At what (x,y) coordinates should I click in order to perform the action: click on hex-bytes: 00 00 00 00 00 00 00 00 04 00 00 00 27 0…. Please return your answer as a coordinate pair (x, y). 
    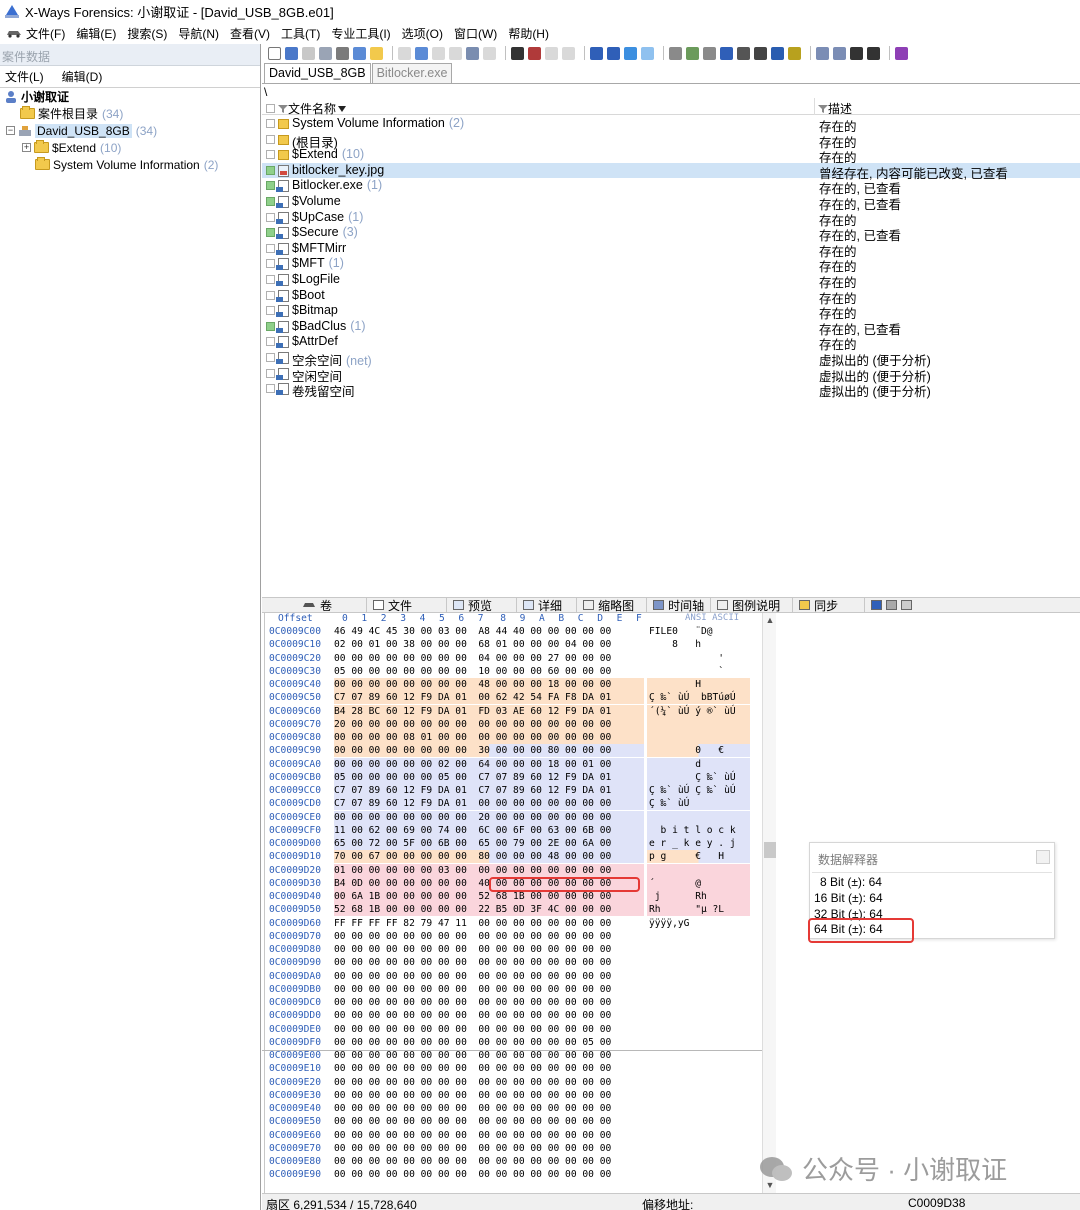
    Looking at the image, I should click on (489, 658).